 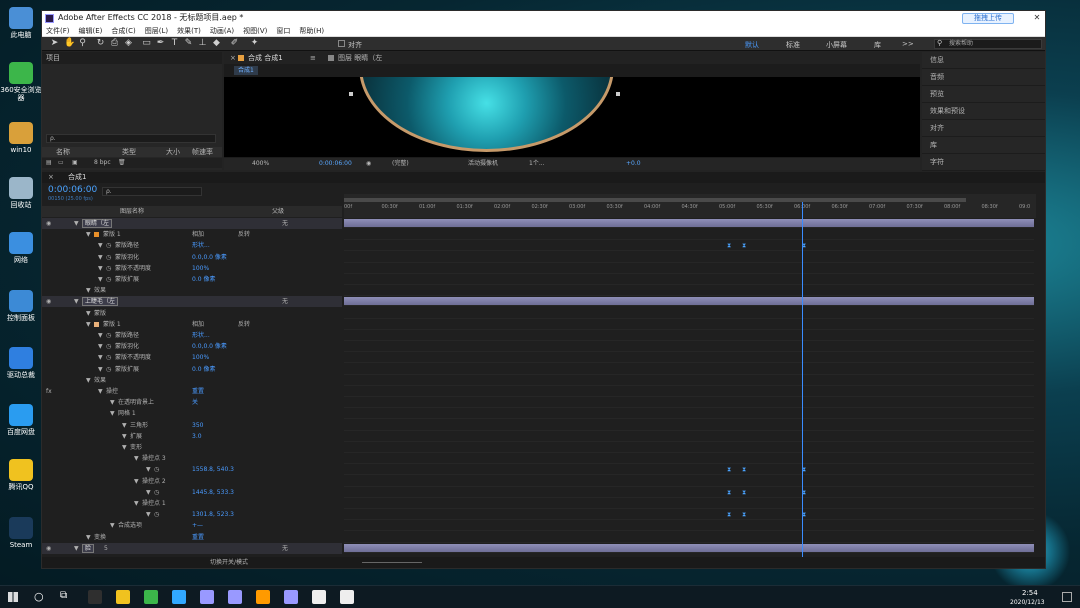 What do you see at coordinates (689, 470) in the screenshot?
I see `track-row: ⧗ ⧗ ⧗` at bounding box center [689, 470].